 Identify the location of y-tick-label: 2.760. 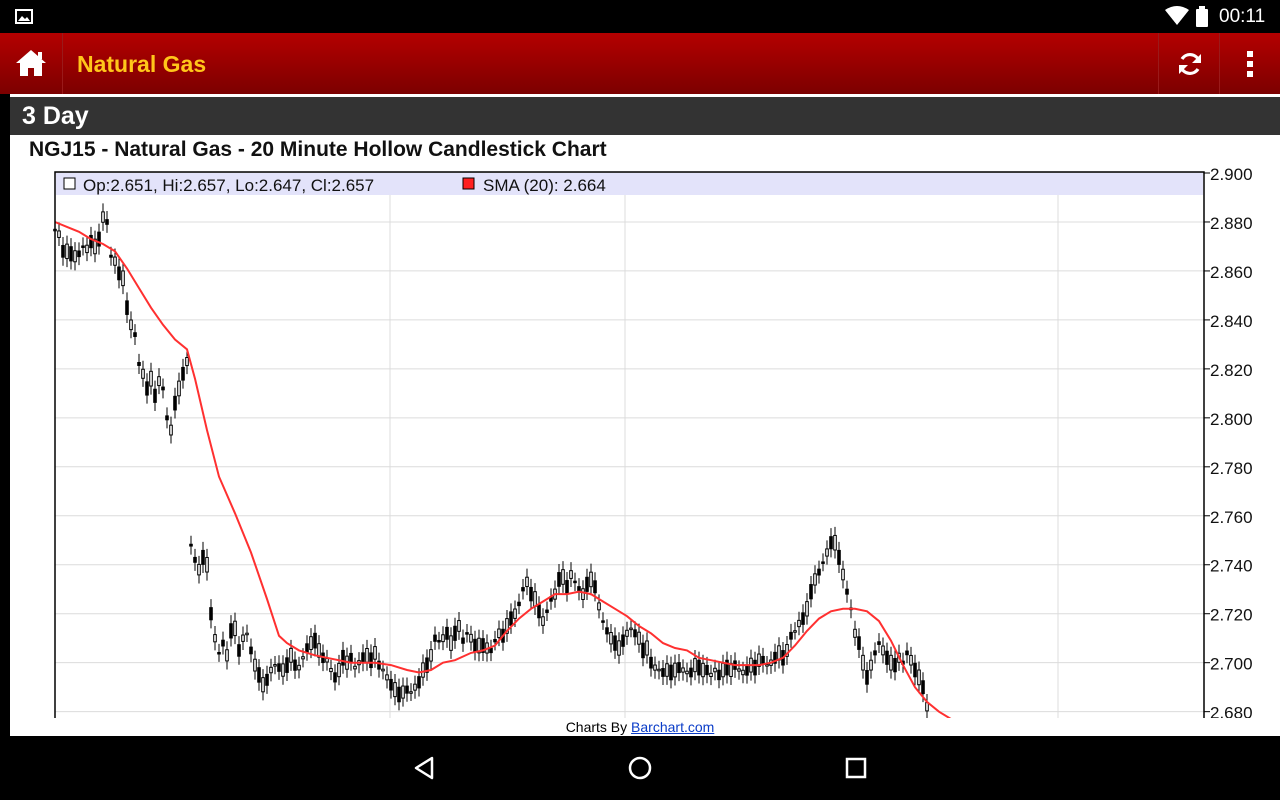
(1231, 517).